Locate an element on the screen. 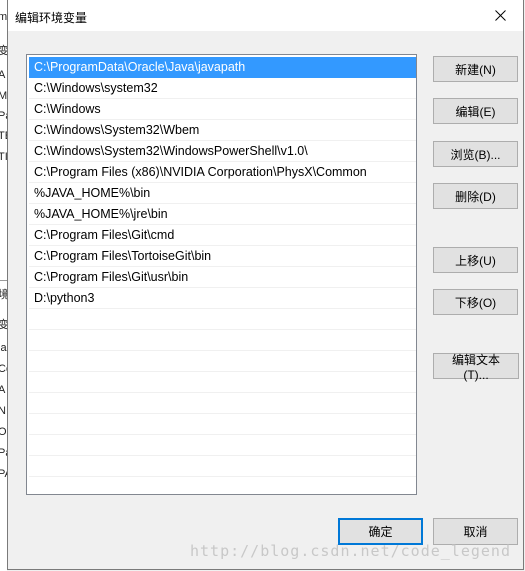 Image resolution: width=525 pixels, height=571 pixels. edit-button: 编辑(E) is located at coordinates (475, 111).